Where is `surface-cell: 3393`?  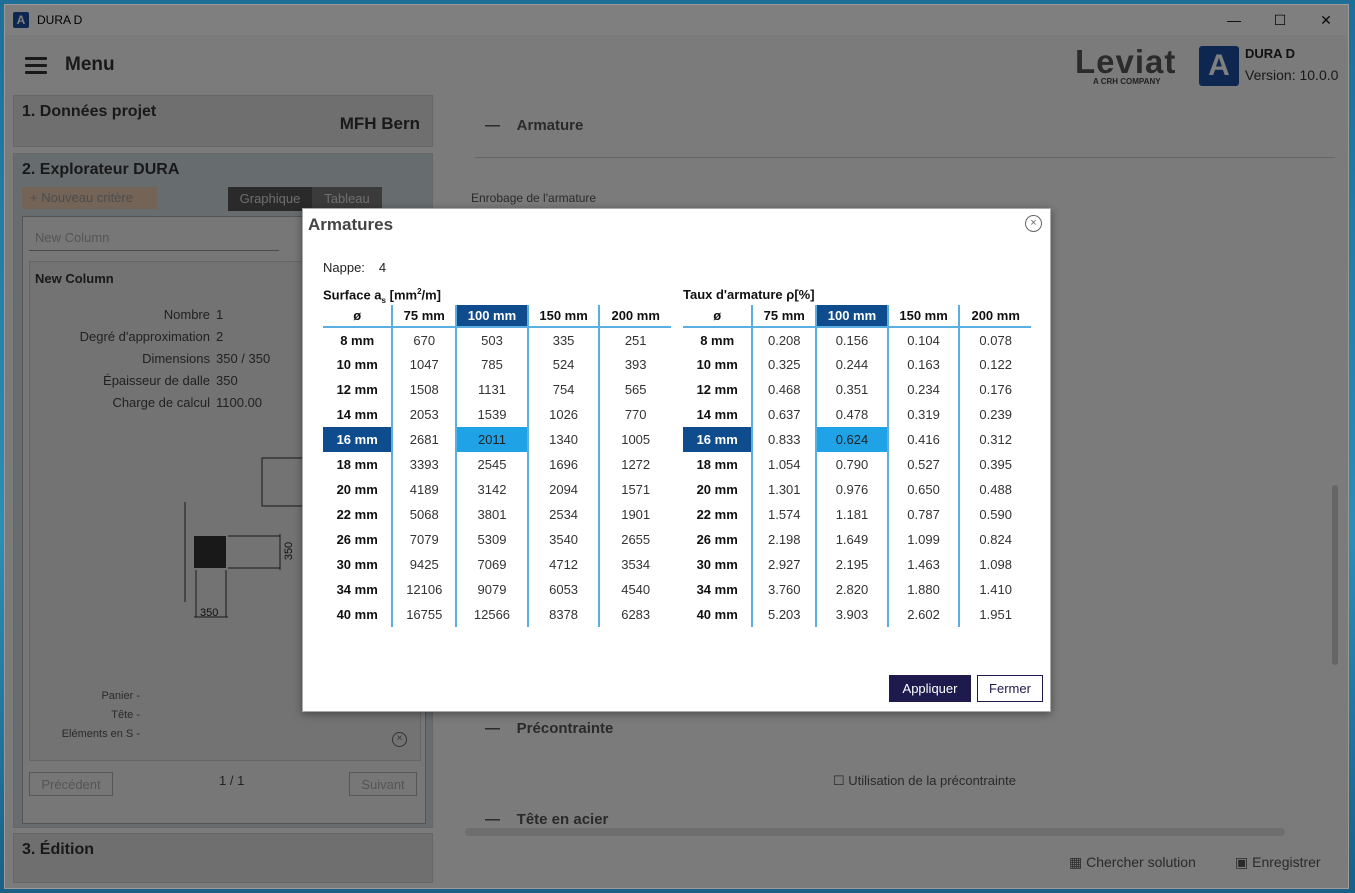
surface-cell: 3393 is located at coordinates (424, 464).